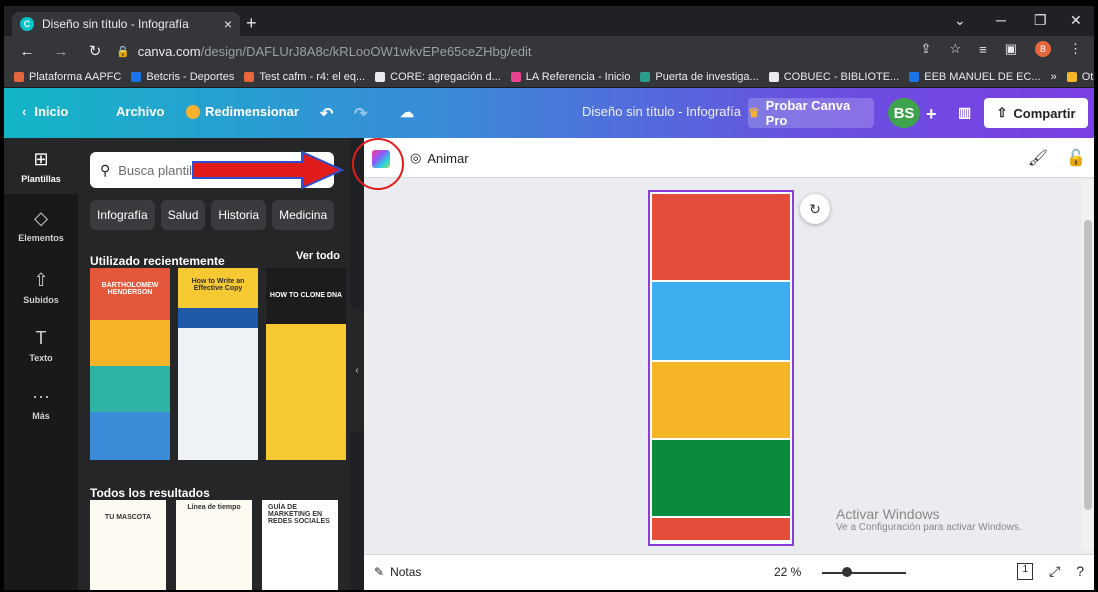 The width and height of the screenshot is (1098, 592). What do you see at coordinates (1040, 20) in the screenshot?
I see `restore-icon: ❐` at bounding box center [1040, 20].